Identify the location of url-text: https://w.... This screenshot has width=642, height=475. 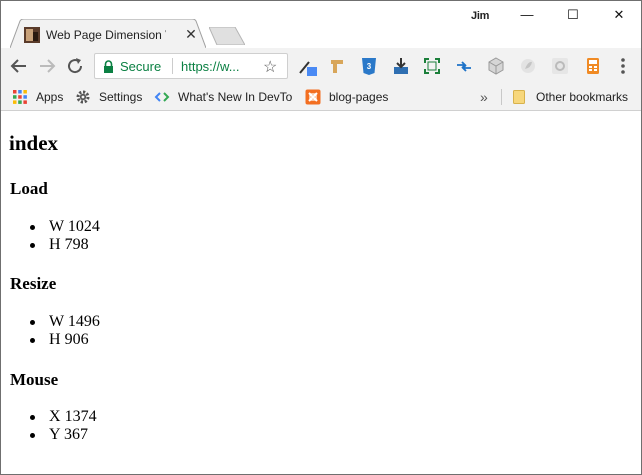
(216, 67).